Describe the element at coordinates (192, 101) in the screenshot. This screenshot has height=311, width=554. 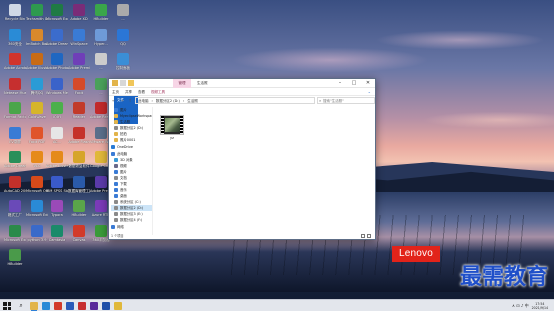
I see `breadcrumb-folder: 生活照` at that location.